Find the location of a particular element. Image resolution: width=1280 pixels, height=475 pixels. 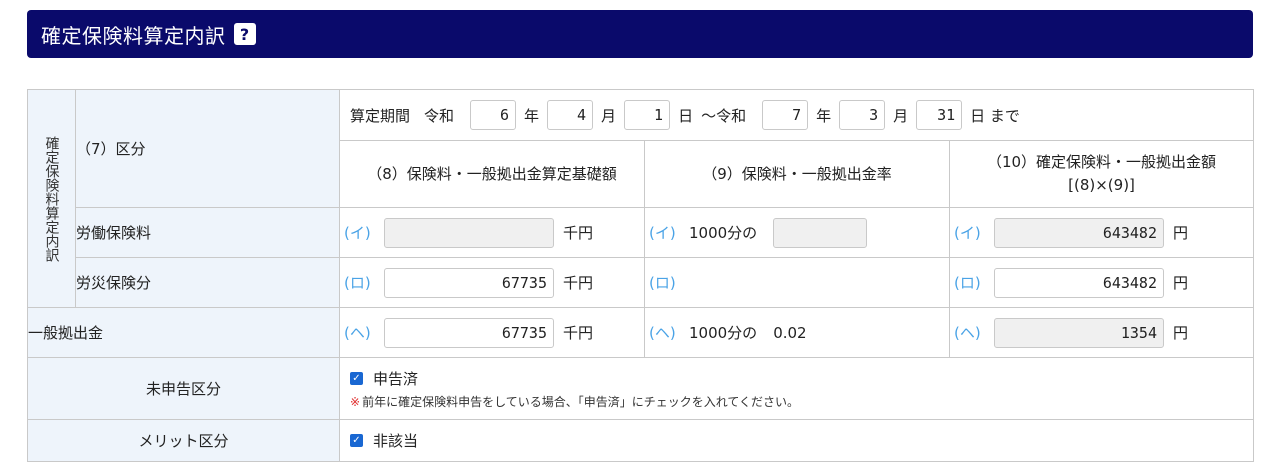

mishinkoku-label: 未申告区分 is located at coordinates (183, 389).